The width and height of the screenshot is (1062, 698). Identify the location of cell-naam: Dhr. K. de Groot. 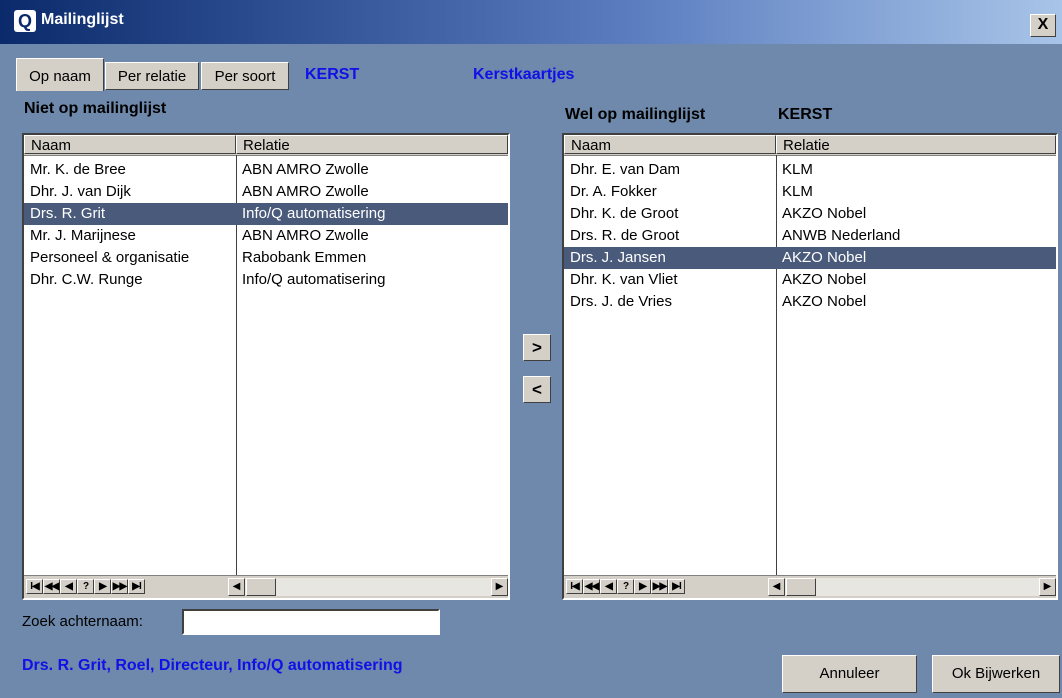
(624, 213).